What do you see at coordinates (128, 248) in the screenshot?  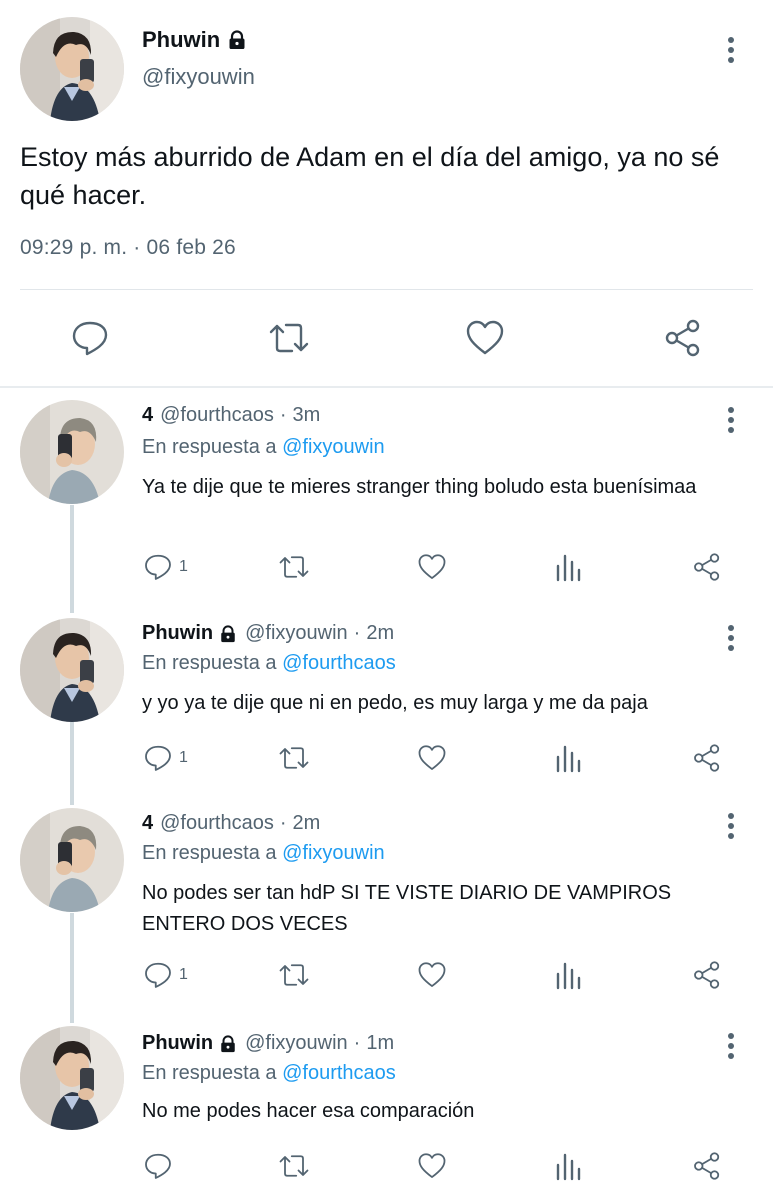 I see `tweet-timestamp: 09:29 p. m. · 06 feb 26` at bounding box center [128, 248].